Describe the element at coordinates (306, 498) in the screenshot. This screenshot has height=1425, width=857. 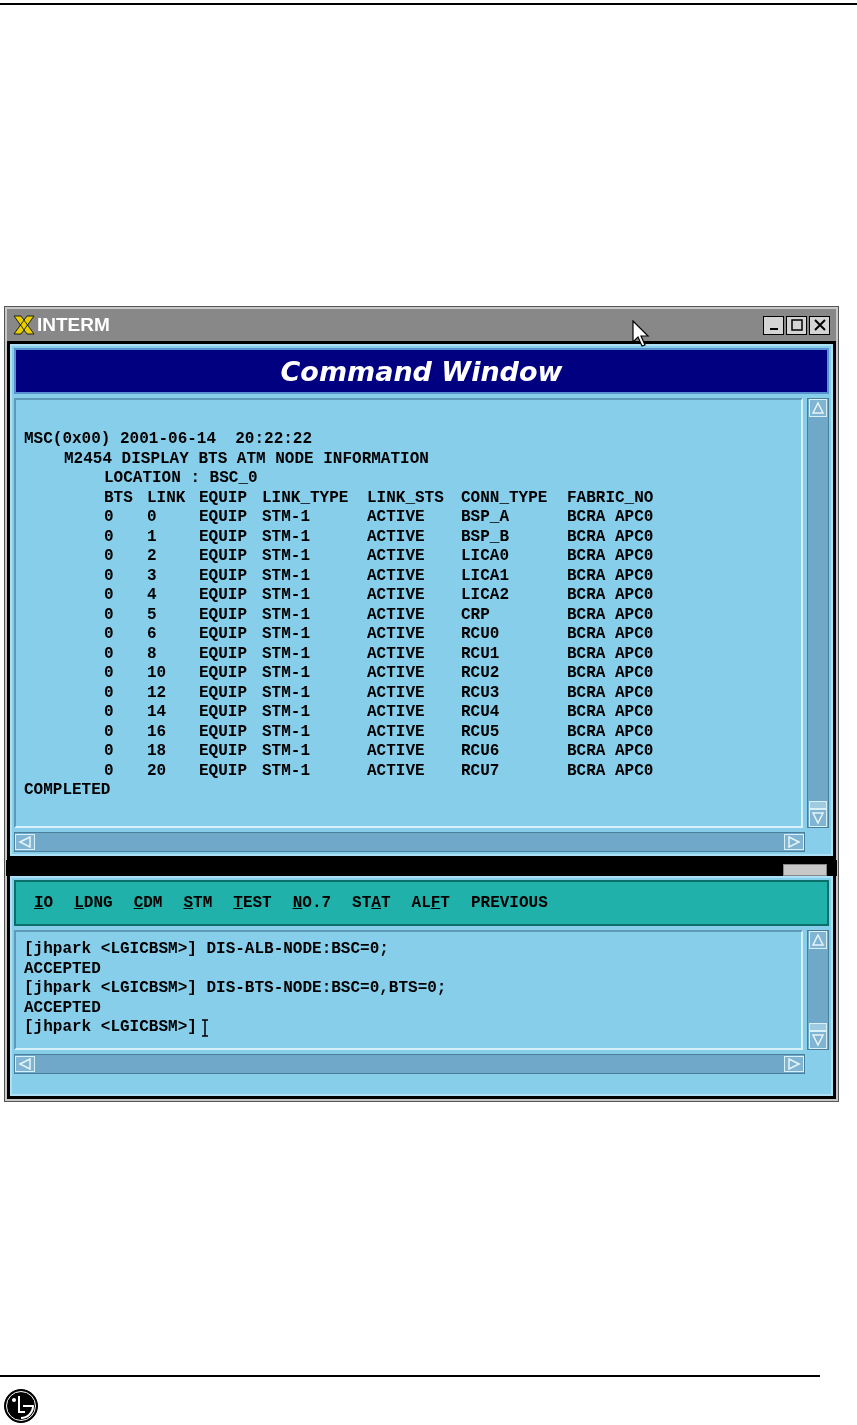
I see `column-header: LINK_TYPE` at that location.